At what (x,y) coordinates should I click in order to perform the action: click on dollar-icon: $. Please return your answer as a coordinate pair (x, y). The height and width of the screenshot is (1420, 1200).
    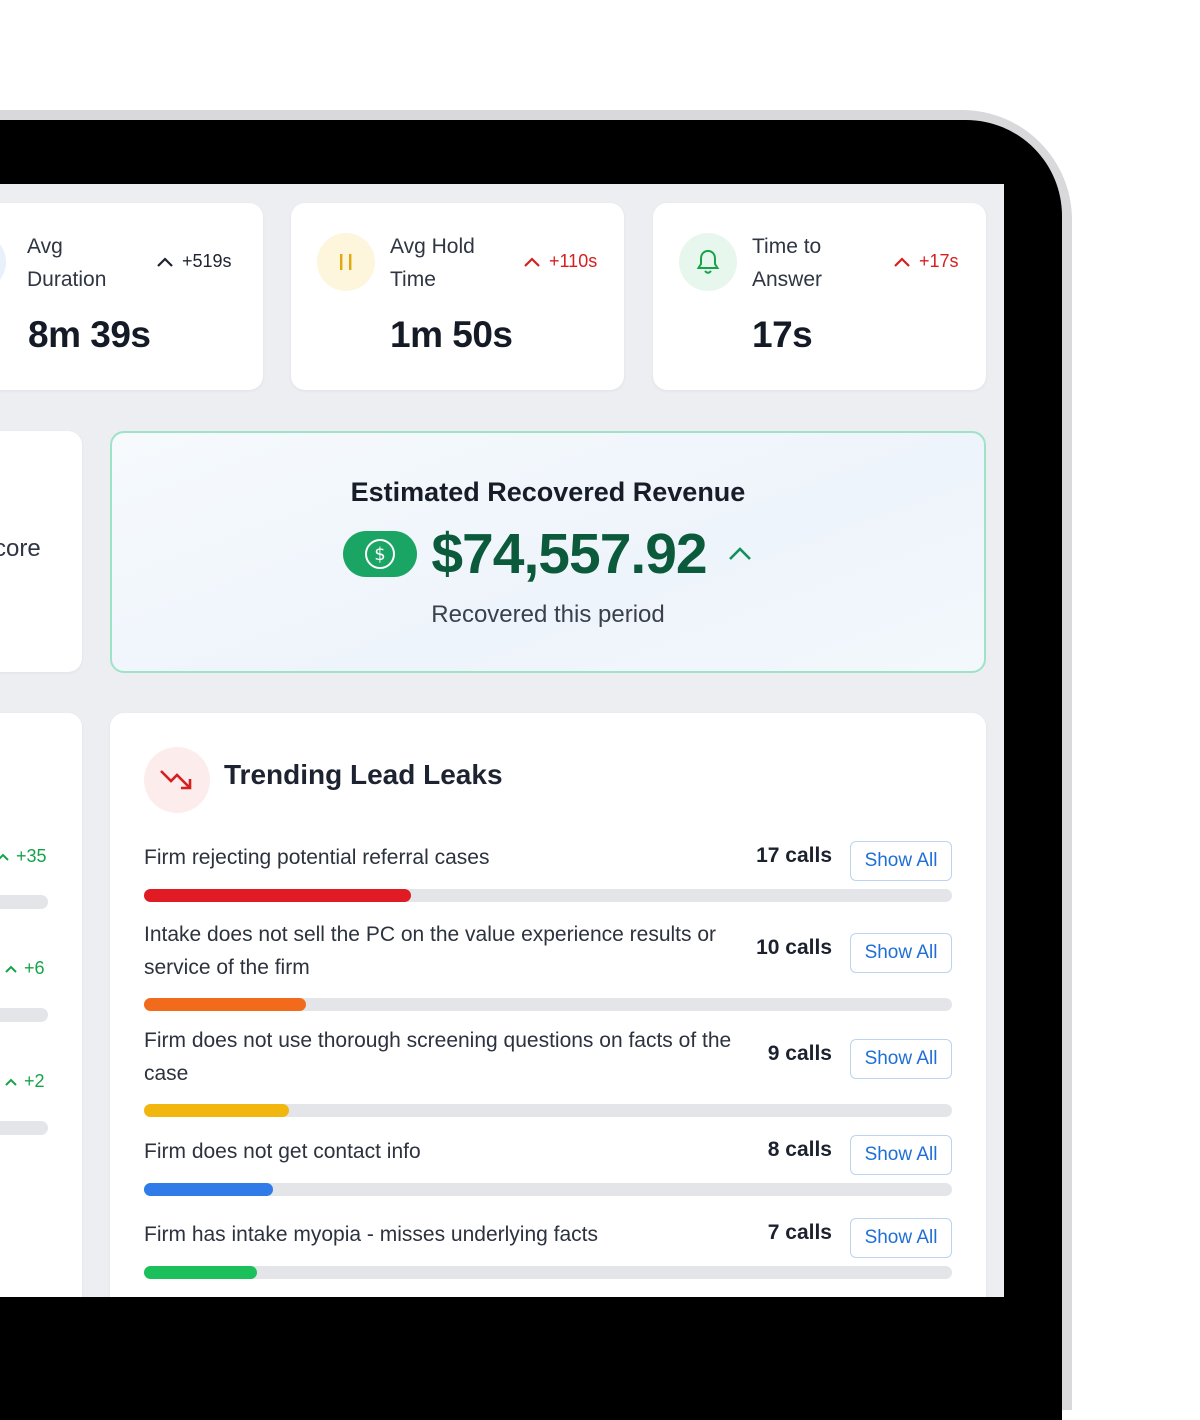
    Looking at the image, I should click on (380, 554).